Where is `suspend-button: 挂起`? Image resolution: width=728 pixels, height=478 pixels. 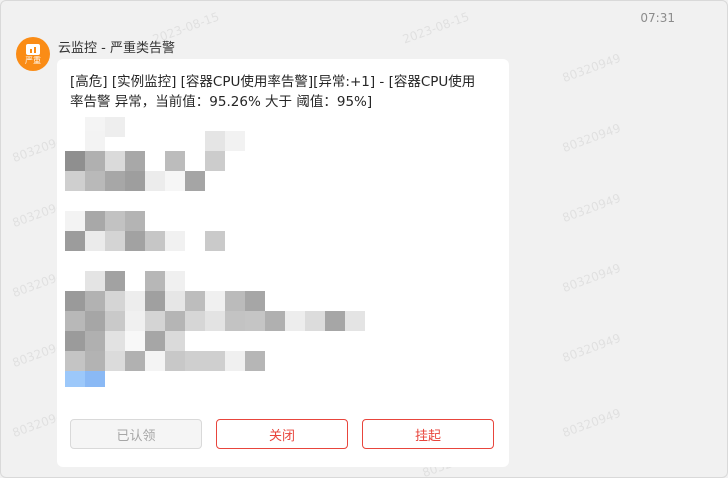 suspend-button: 挂起 is located at coordinates (428, 434).